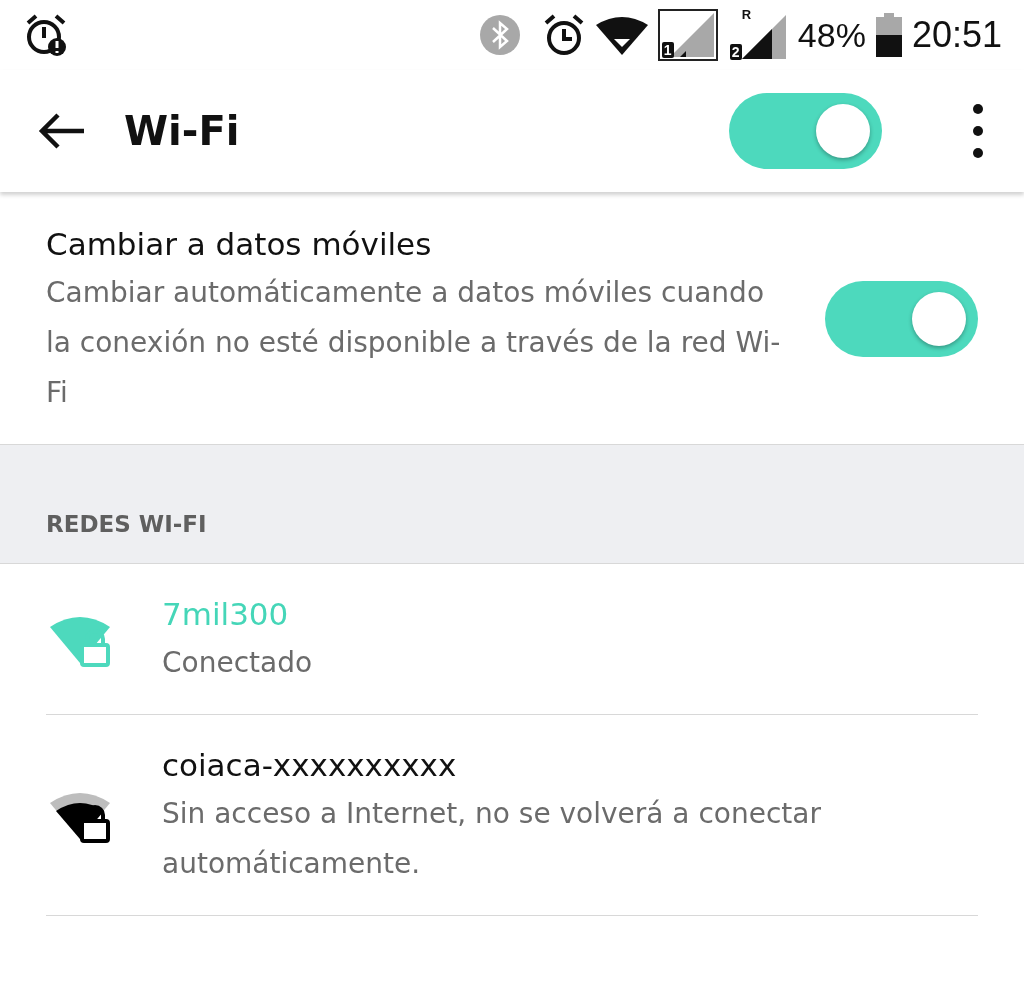 The height and width of the screenshot is (1006, 1024). What do you see at coordinates (978, 131) in the screenshot?
I see `more-options-button` at bounding box center [978, 131].